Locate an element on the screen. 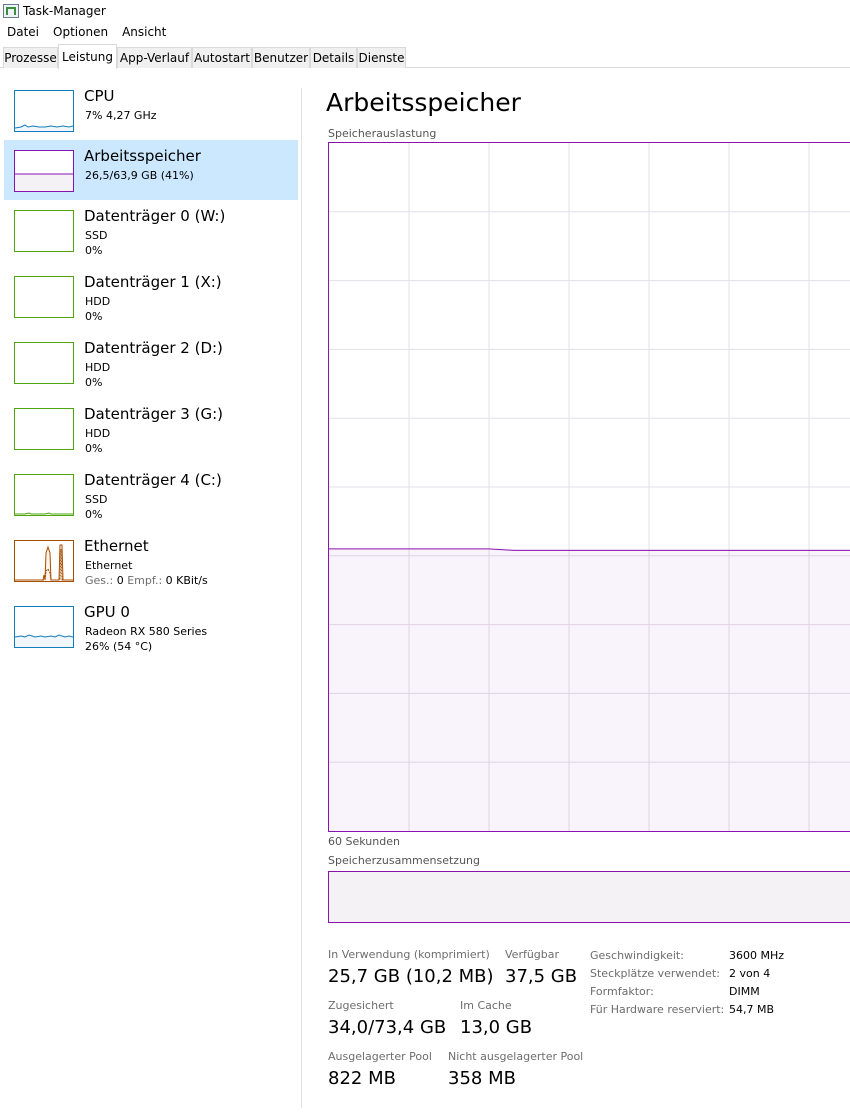 The width and height of the screenshot is (850, 1114). resource-name: GPU 0 is located at coordinates (107, 612).